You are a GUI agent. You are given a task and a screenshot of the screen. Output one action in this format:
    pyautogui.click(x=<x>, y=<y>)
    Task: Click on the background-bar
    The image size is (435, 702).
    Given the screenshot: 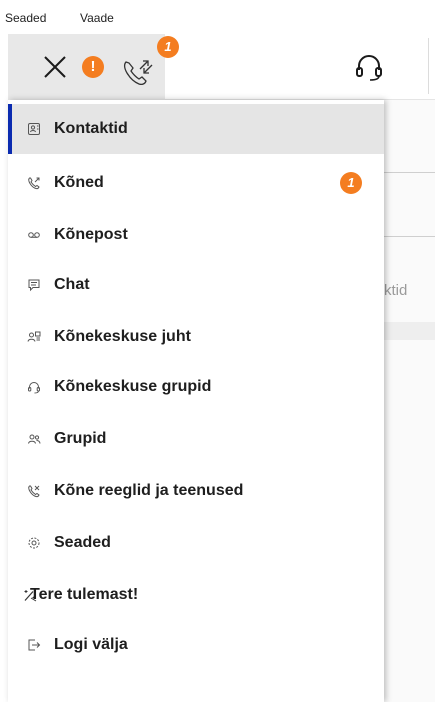 What is the action you would take?
    pyautogui.click(x=409, y=331)
    